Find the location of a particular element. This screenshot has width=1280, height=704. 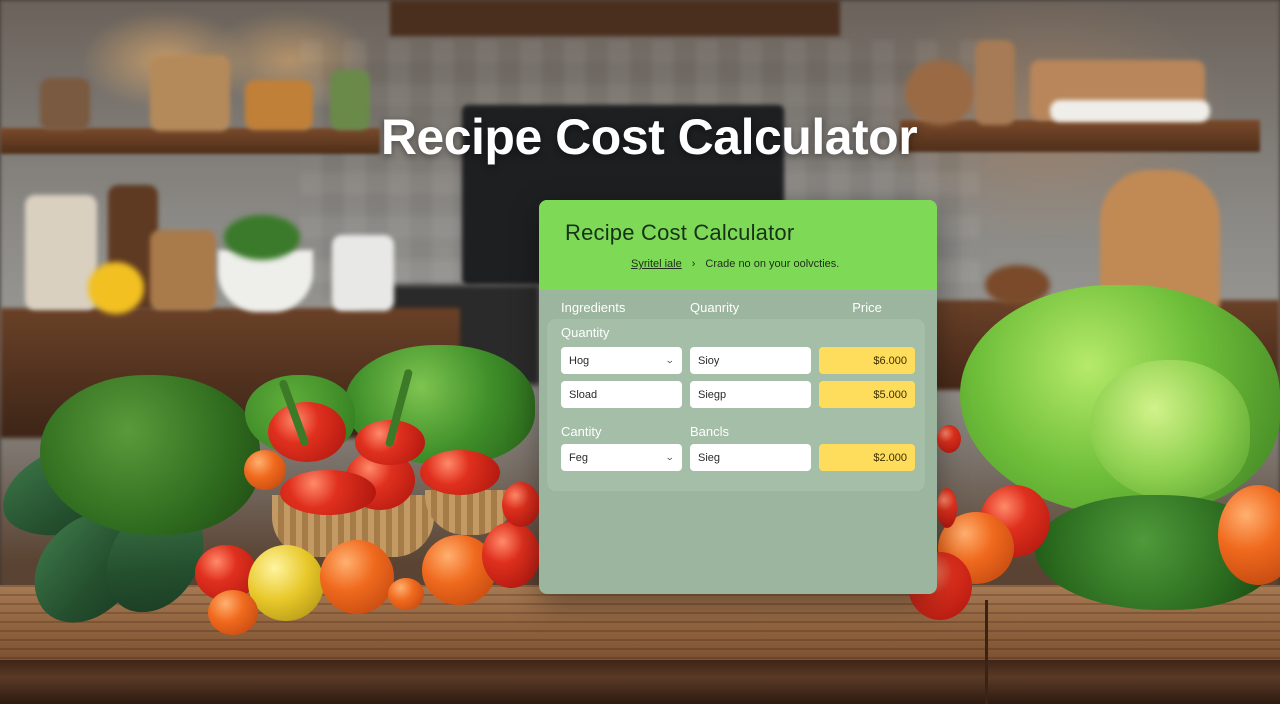

quantity-value: Sieg is located at coordinates (709, 457).